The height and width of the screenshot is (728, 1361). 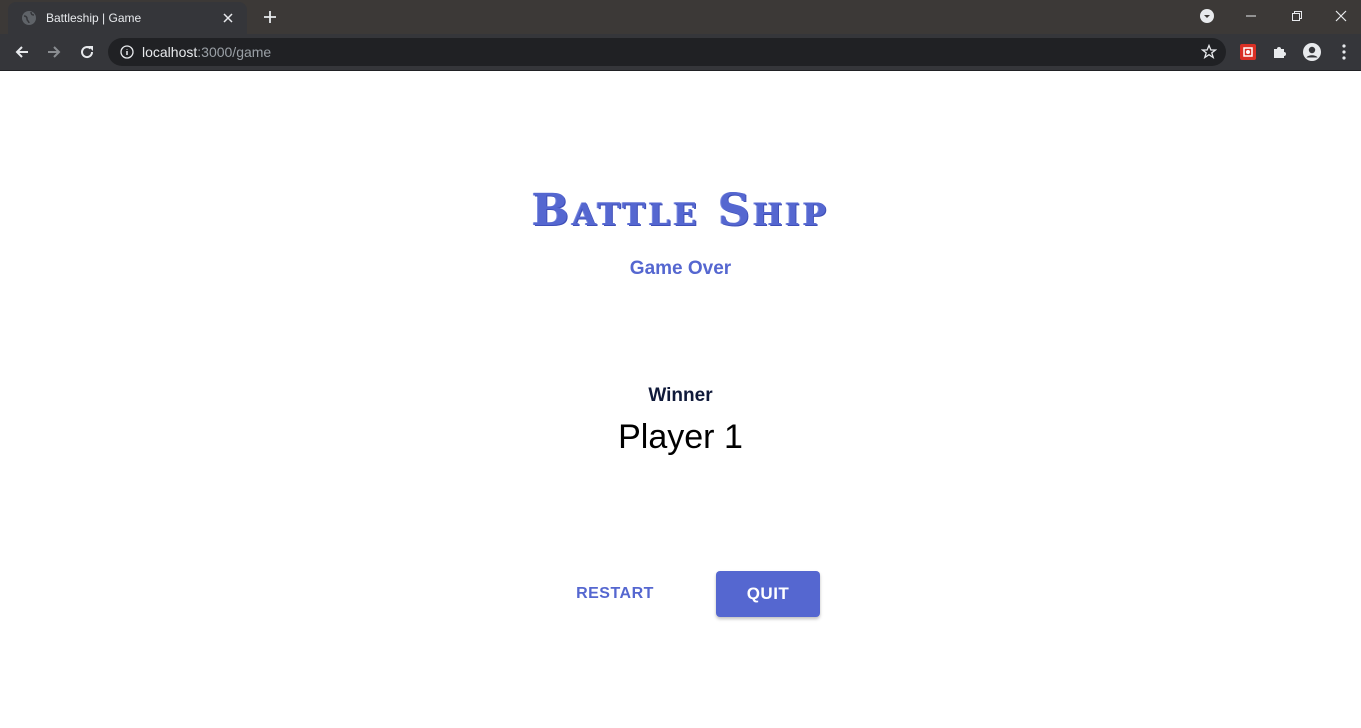 What do you see at coordinates (1207, 16) in the screenshot?
I see `tab-search-icon` at bounding box center [1207, 16].